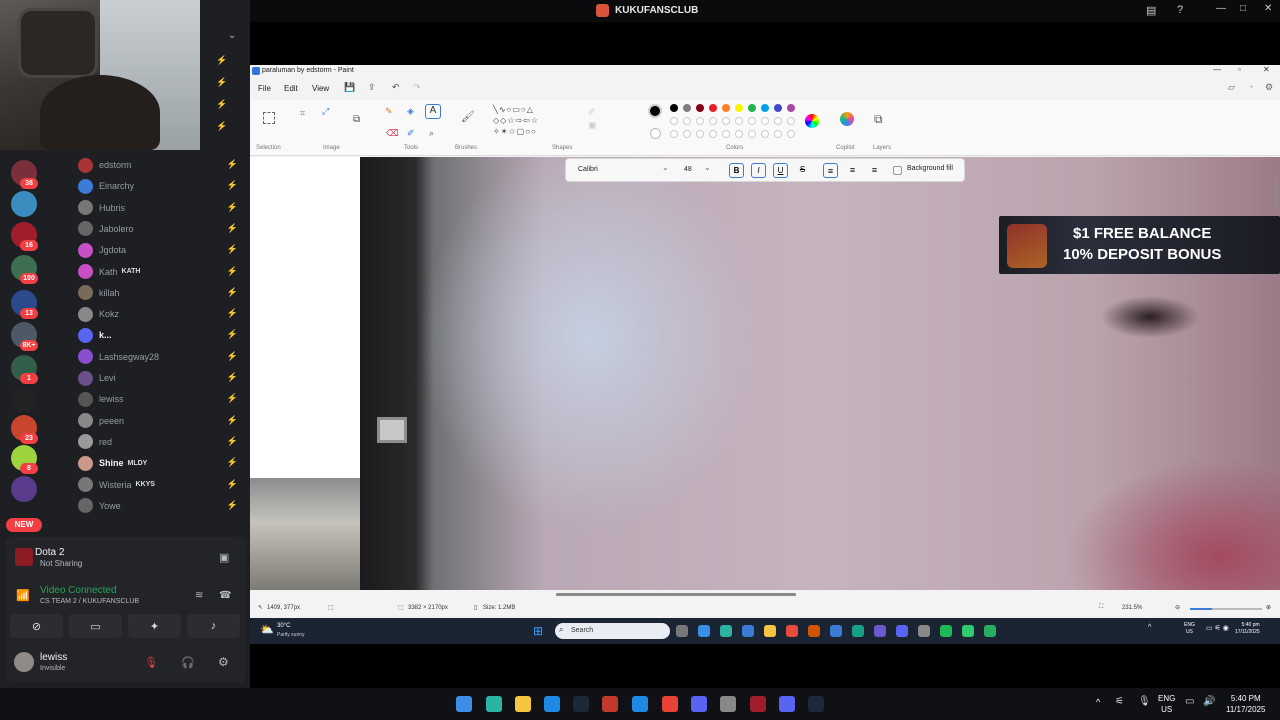 The image size is (1280, 720). I want to click on align-left-button: ≡, so click(830, 170).